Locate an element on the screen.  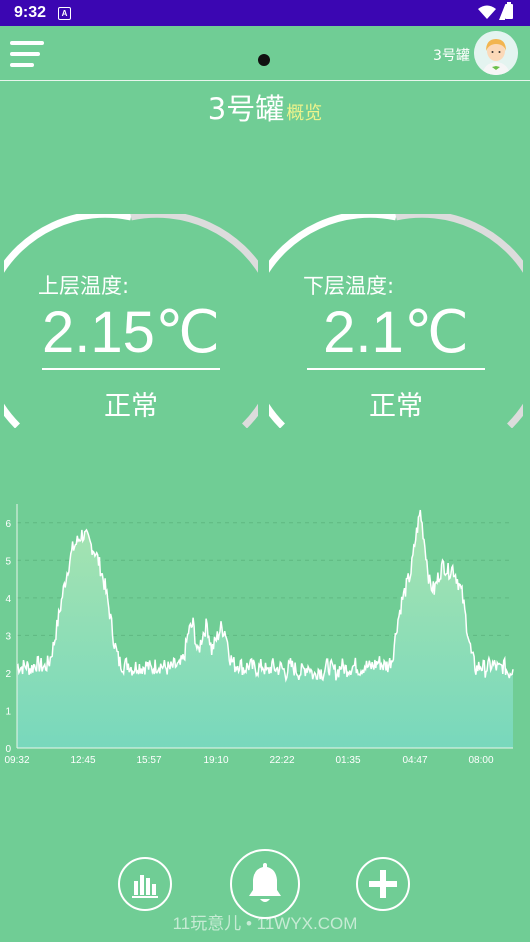
lower-temp-label: 下层温度: is located at coordinates (349, 286).